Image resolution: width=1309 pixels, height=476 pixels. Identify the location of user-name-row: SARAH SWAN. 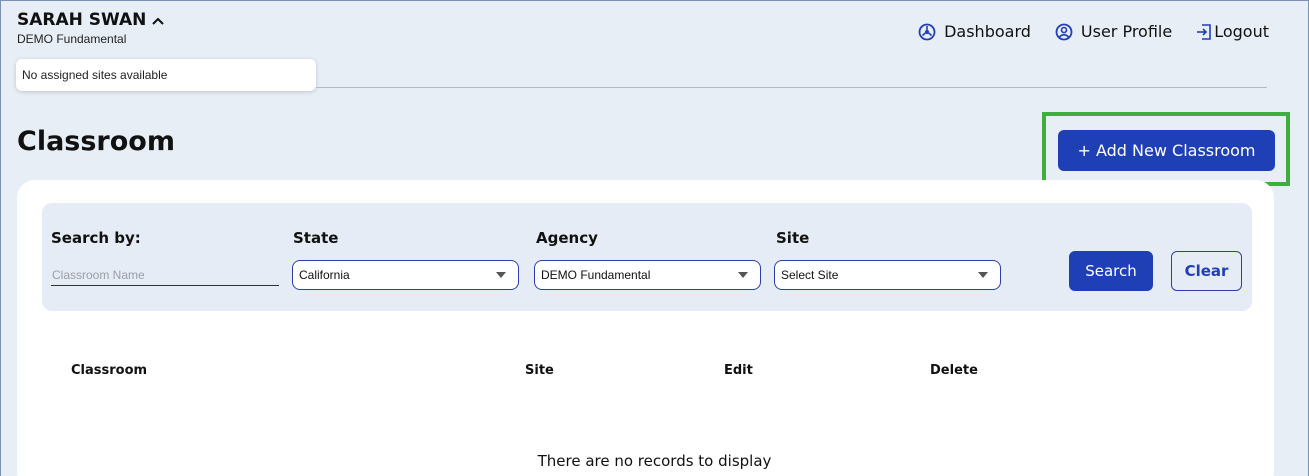
(91, 20).